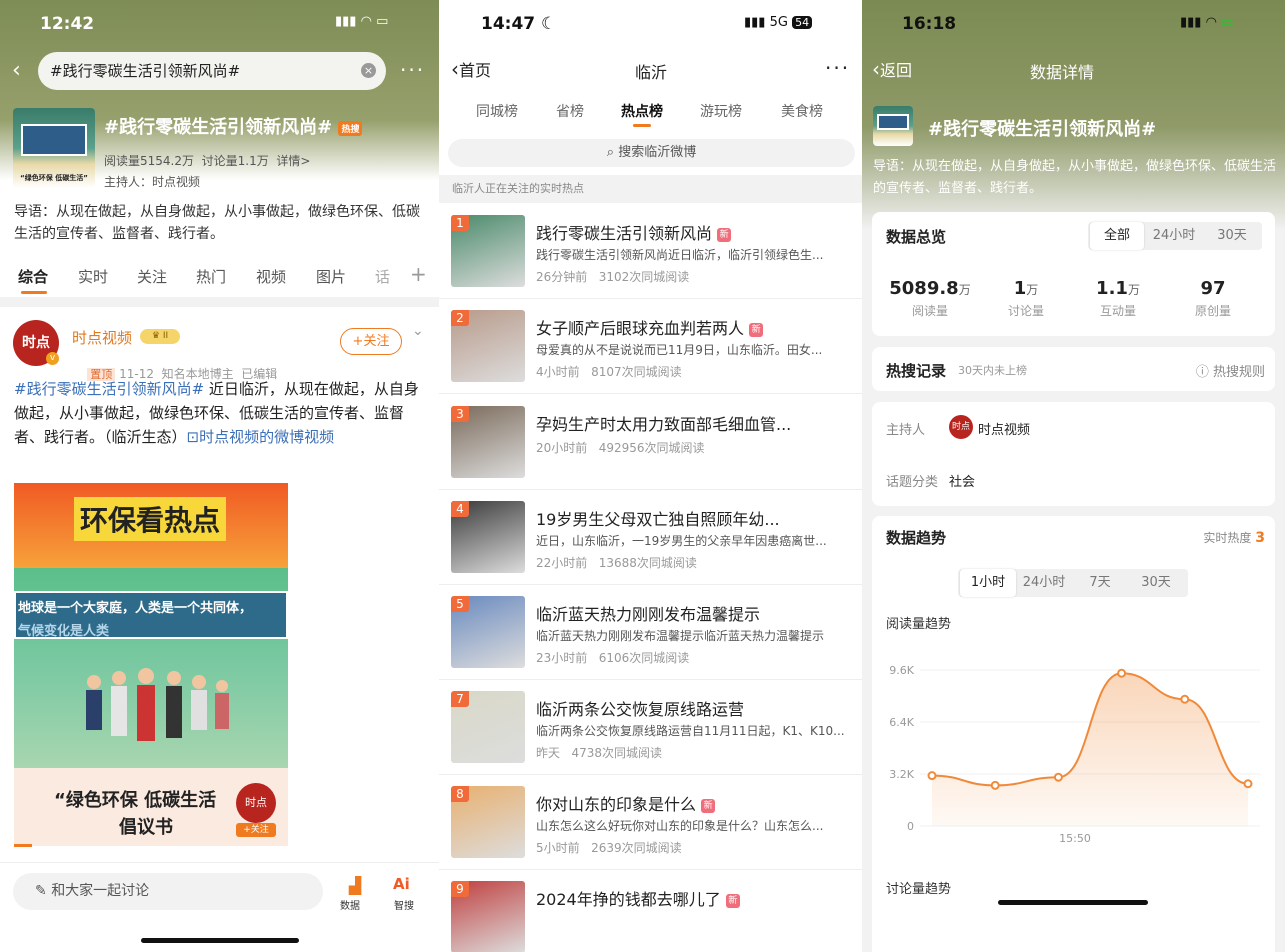 The width and height of the screenshot is (1285, 952). Describe the element at coordinates (168, 891) in the screenshot. I see `comment-input: ✎ 和大家一起讨论` at that location.